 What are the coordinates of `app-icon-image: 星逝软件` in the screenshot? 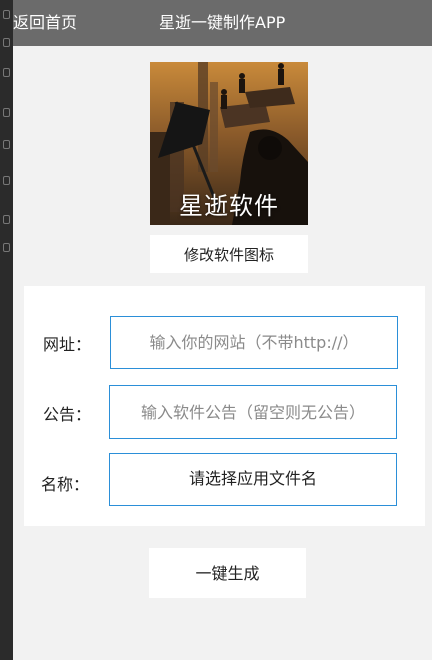 It's located at (229, 143).